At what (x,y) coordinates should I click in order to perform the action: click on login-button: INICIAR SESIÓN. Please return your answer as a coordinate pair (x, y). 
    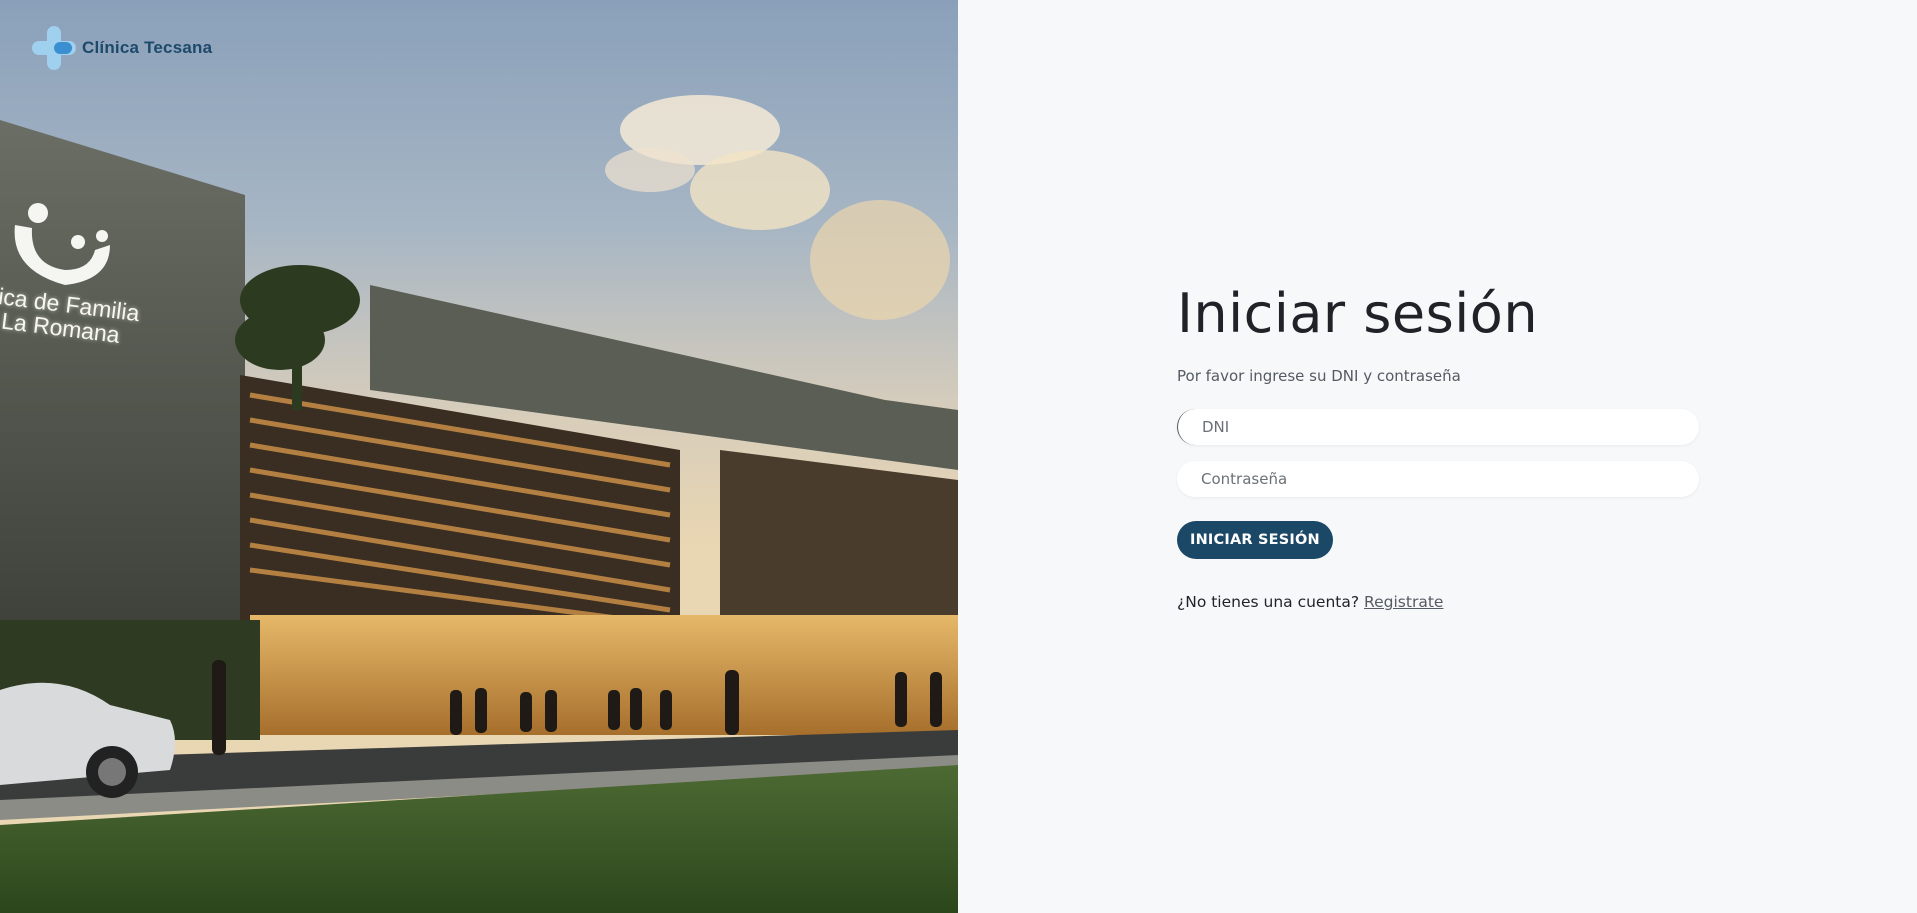
    Looking at the image, I should click on (1255, 540).